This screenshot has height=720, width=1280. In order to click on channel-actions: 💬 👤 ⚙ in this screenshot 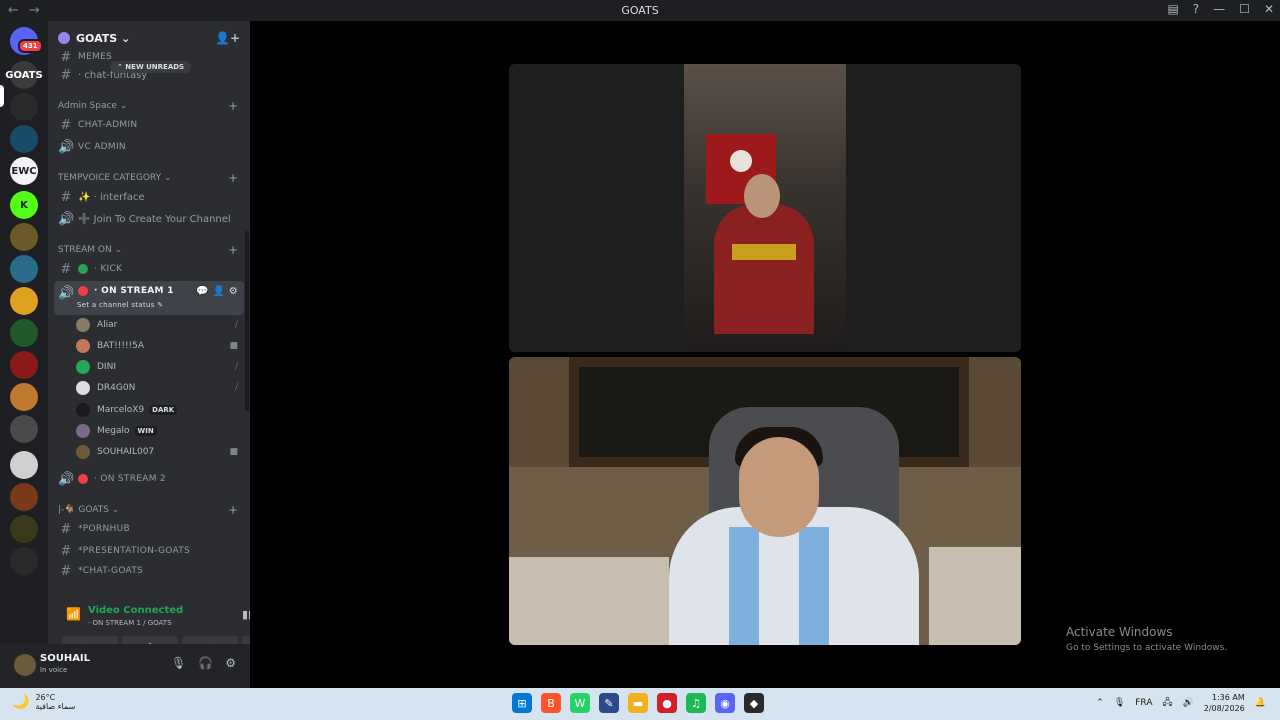, I will do `click(217, 291)`.